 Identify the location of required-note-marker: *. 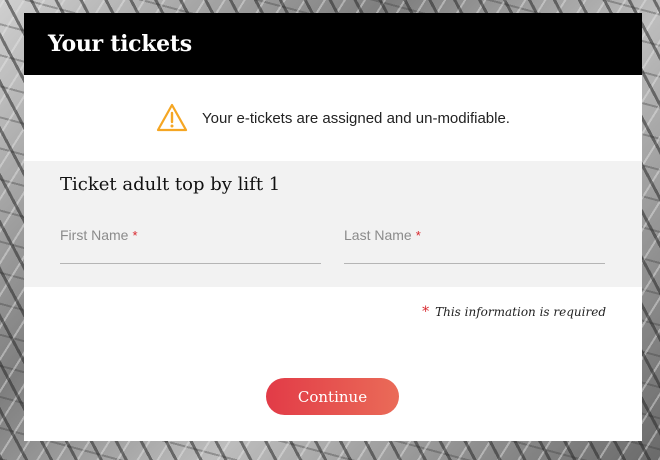
(426, 312).